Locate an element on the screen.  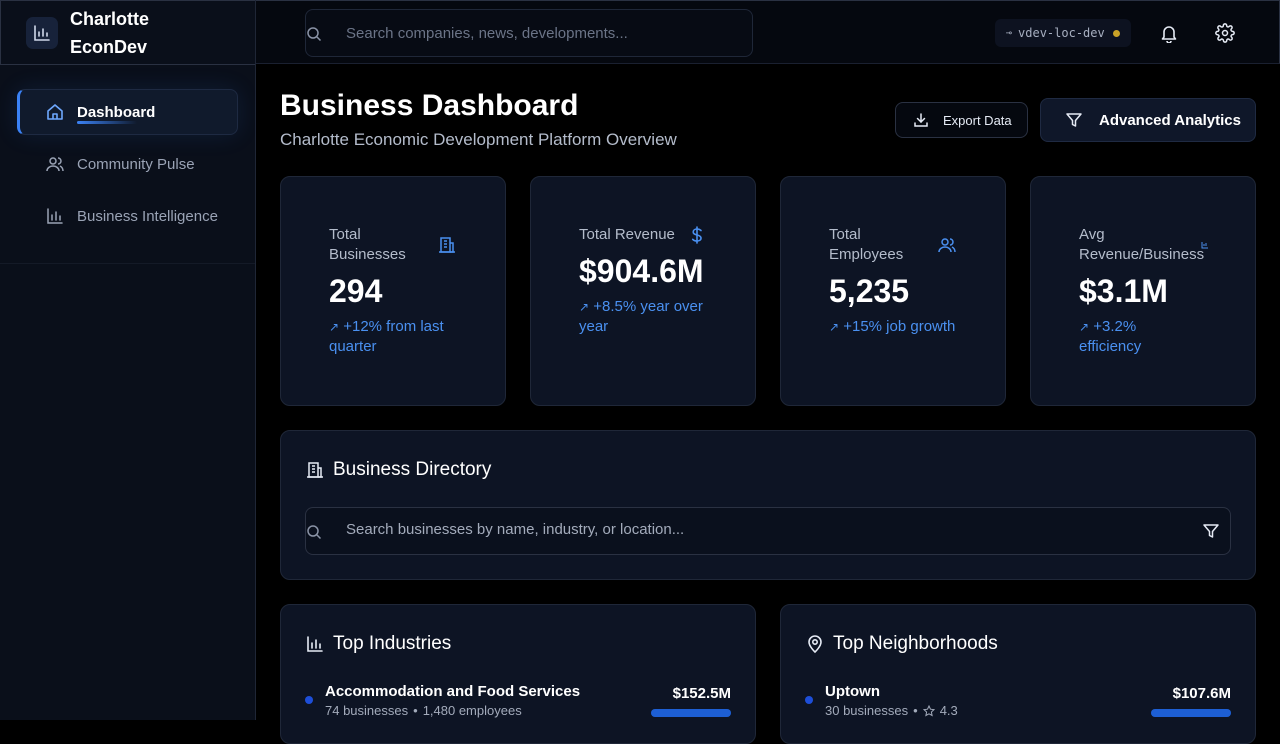
business-search is located at coordinates (768, 531).